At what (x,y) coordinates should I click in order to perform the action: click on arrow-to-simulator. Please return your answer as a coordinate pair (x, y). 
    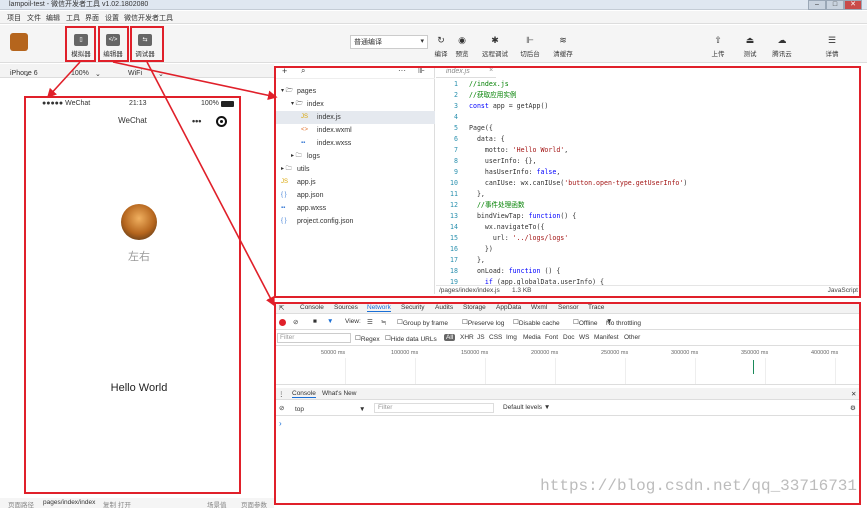
    Looking at the image, I should click on (63, 80).